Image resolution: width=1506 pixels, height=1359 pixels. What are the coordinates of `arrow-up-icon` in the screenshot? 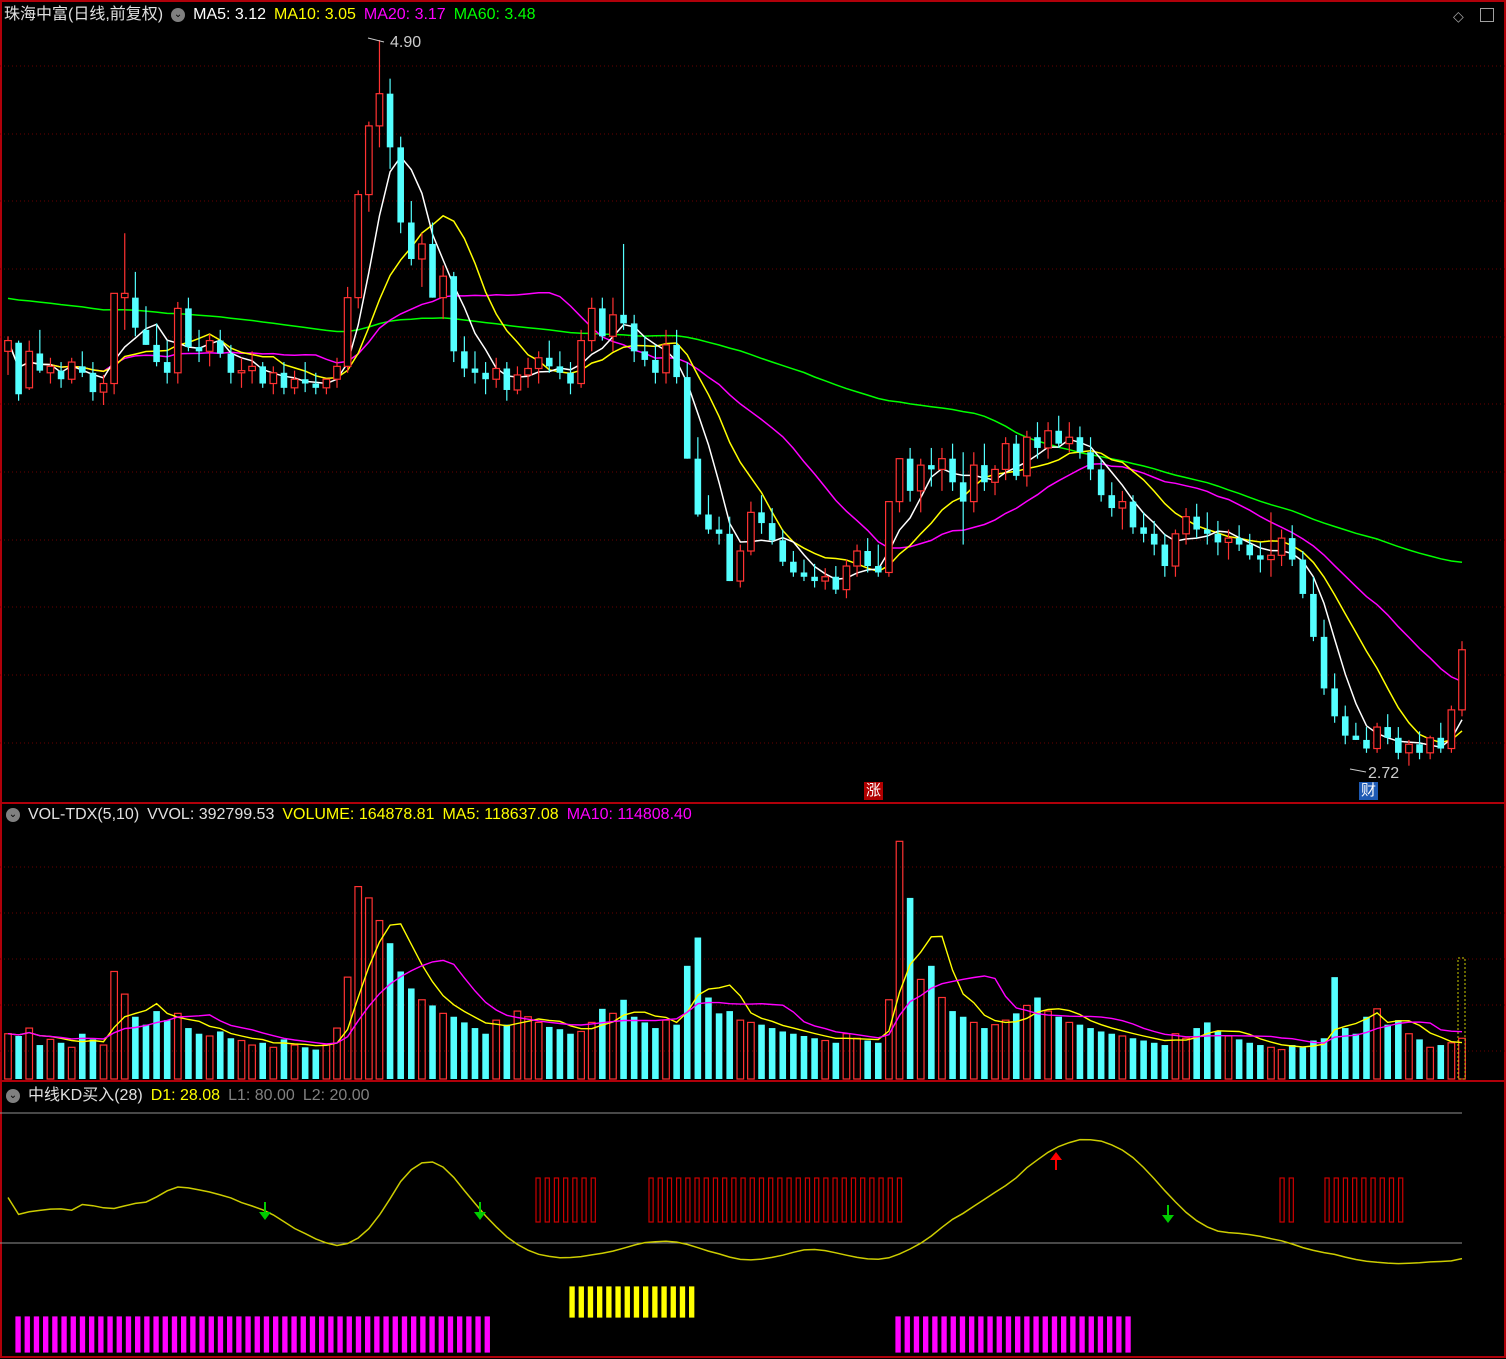 It's located at (1056, 1161).